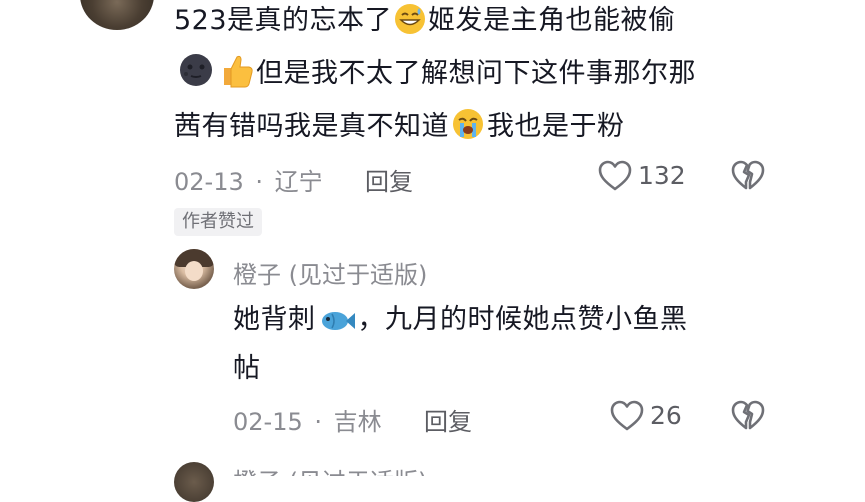 This screenshot has height=502, width=865. Describe the element at coordinates (248, 179) in the screenshot. I see `comment-meta: 02-13 · 辽宁` at that location.